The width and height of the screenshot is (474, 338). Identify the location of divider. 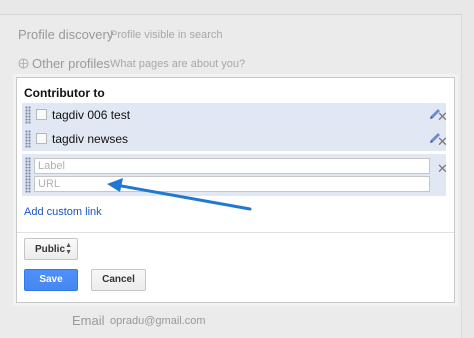
(235, 232).